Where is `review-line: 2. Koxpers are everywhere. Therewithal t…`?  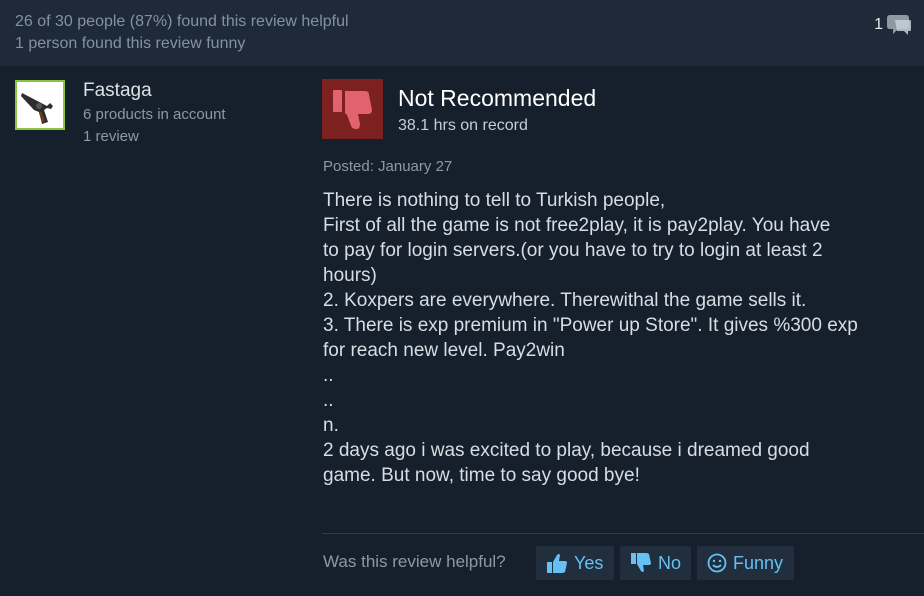
review-line: 2. Koxpers are everywhere. Therewithal t… is located at coordinates (565, 300).